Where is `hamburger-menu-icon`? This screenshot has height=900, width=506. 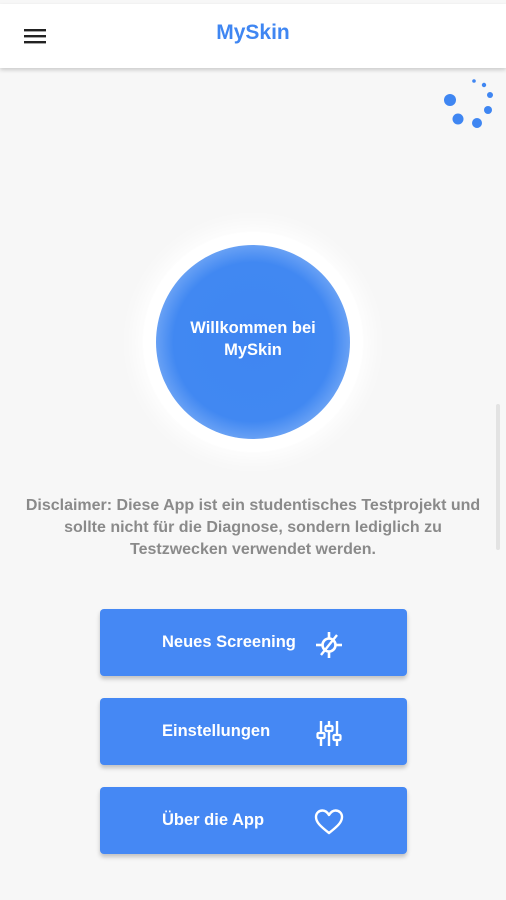
hamburger-menu-icon is located at coordinates (35, 36).